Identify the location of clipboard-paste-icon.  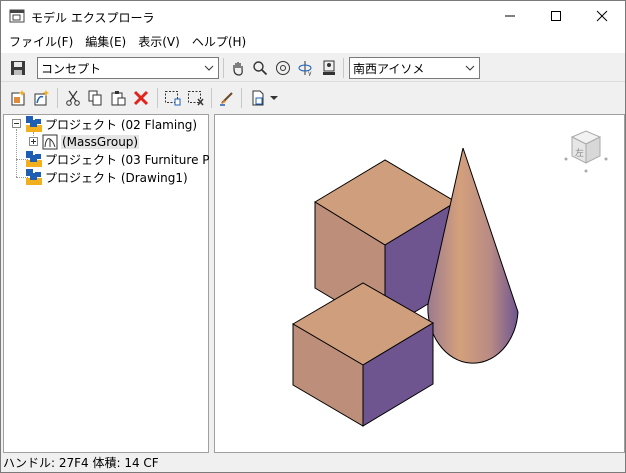
(118, 98).